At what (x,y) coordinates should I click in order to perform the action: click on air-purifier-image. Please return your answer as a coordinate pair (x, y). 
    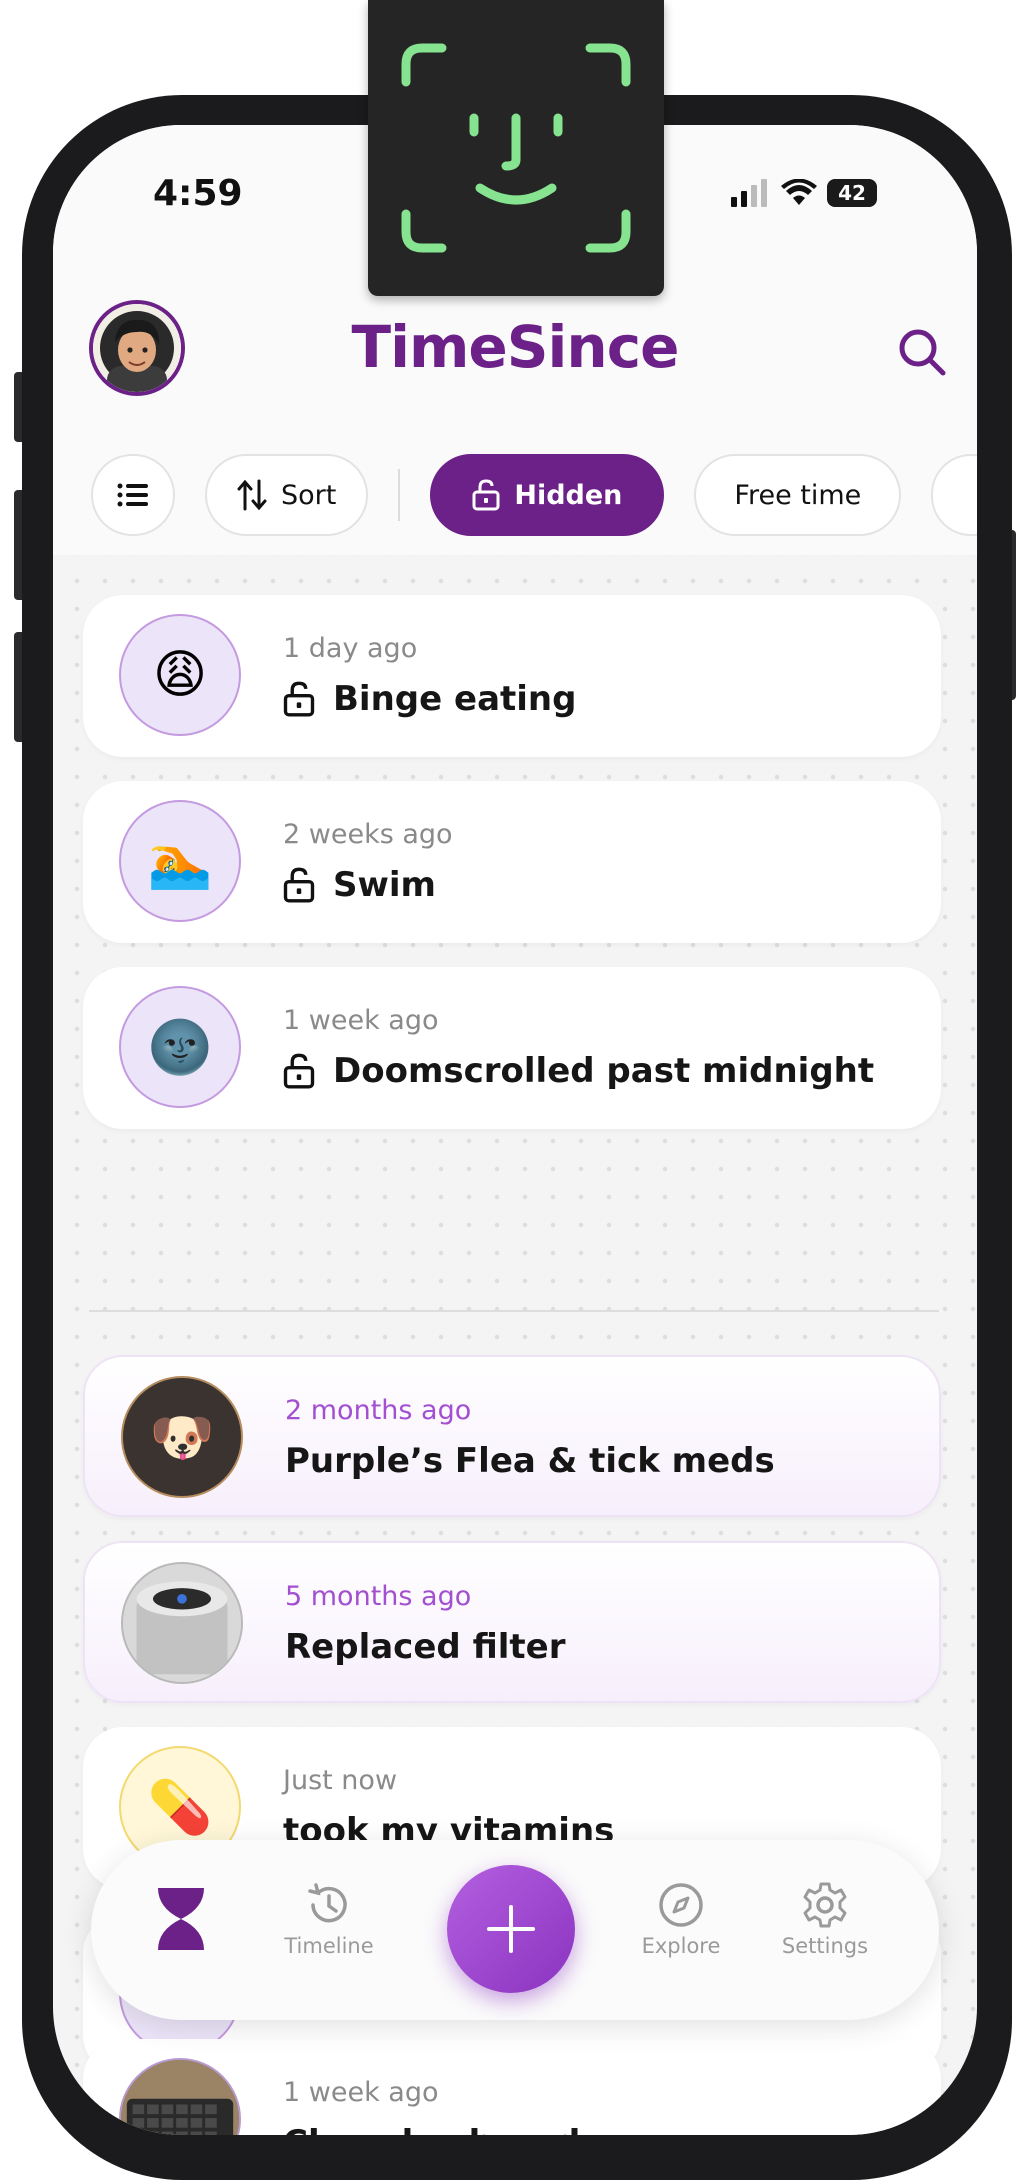
    Looking at the image, I should click on (182, 1623).